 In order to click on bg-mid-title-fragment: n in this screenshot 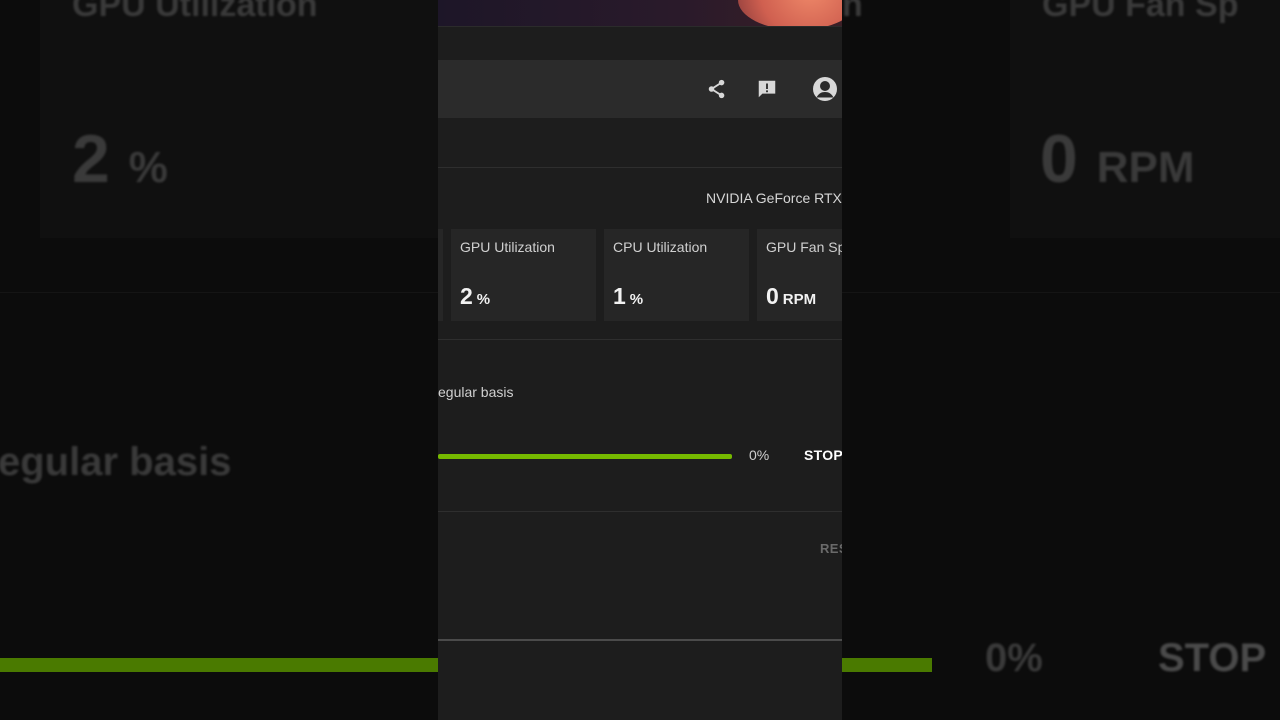, I will do `click(852, 12)`.